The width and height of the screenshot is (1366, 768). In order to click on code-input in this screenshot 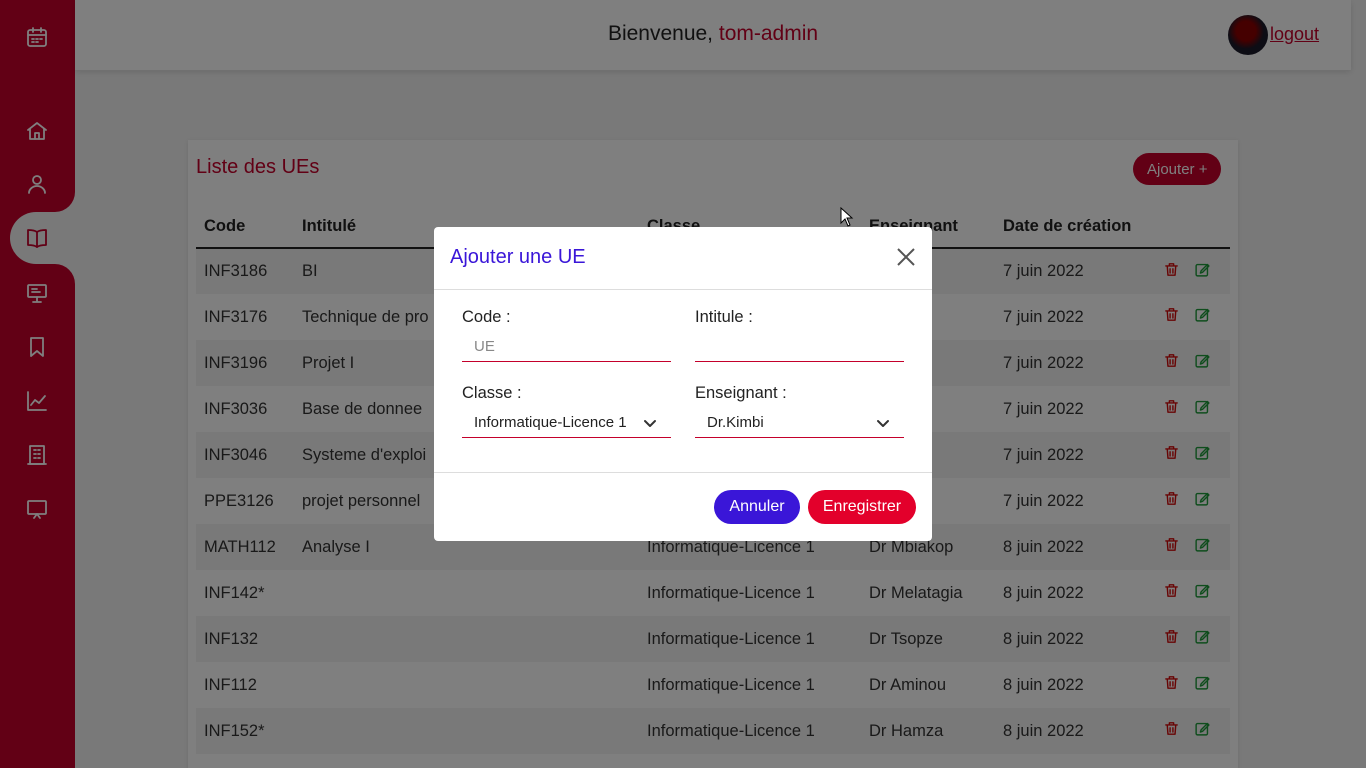, I will do `click(566, 347)`.